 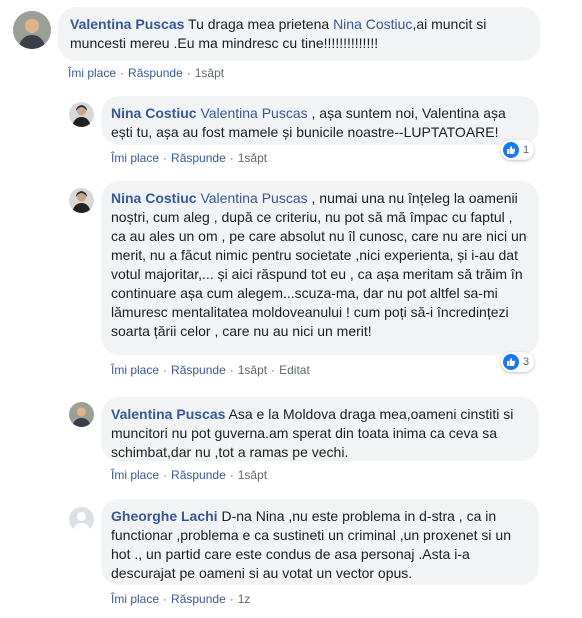 I want to click on comment-actions: Îmi place · Răspunde · 1z, so click(x=180, y=599).